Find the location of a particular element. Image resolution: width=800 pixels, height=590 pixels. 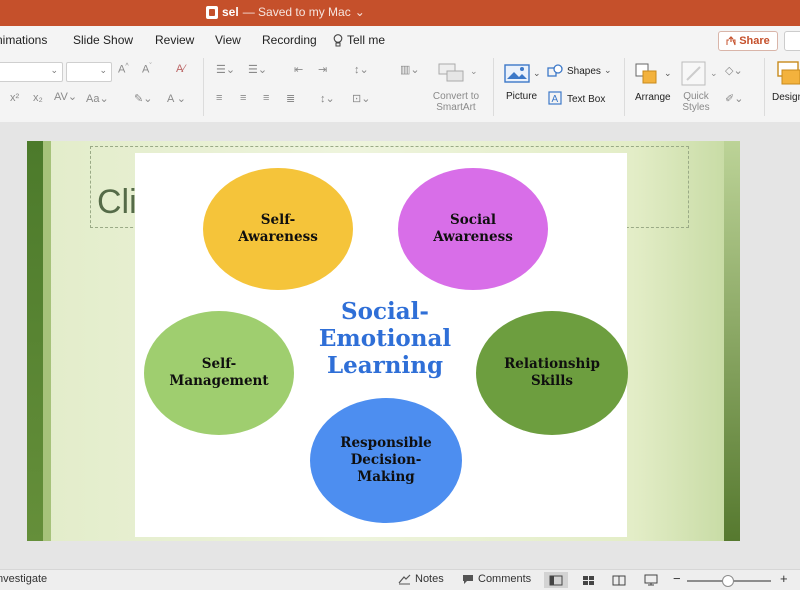

align-left-icon: ≡ is located at coordinates (219, 98).